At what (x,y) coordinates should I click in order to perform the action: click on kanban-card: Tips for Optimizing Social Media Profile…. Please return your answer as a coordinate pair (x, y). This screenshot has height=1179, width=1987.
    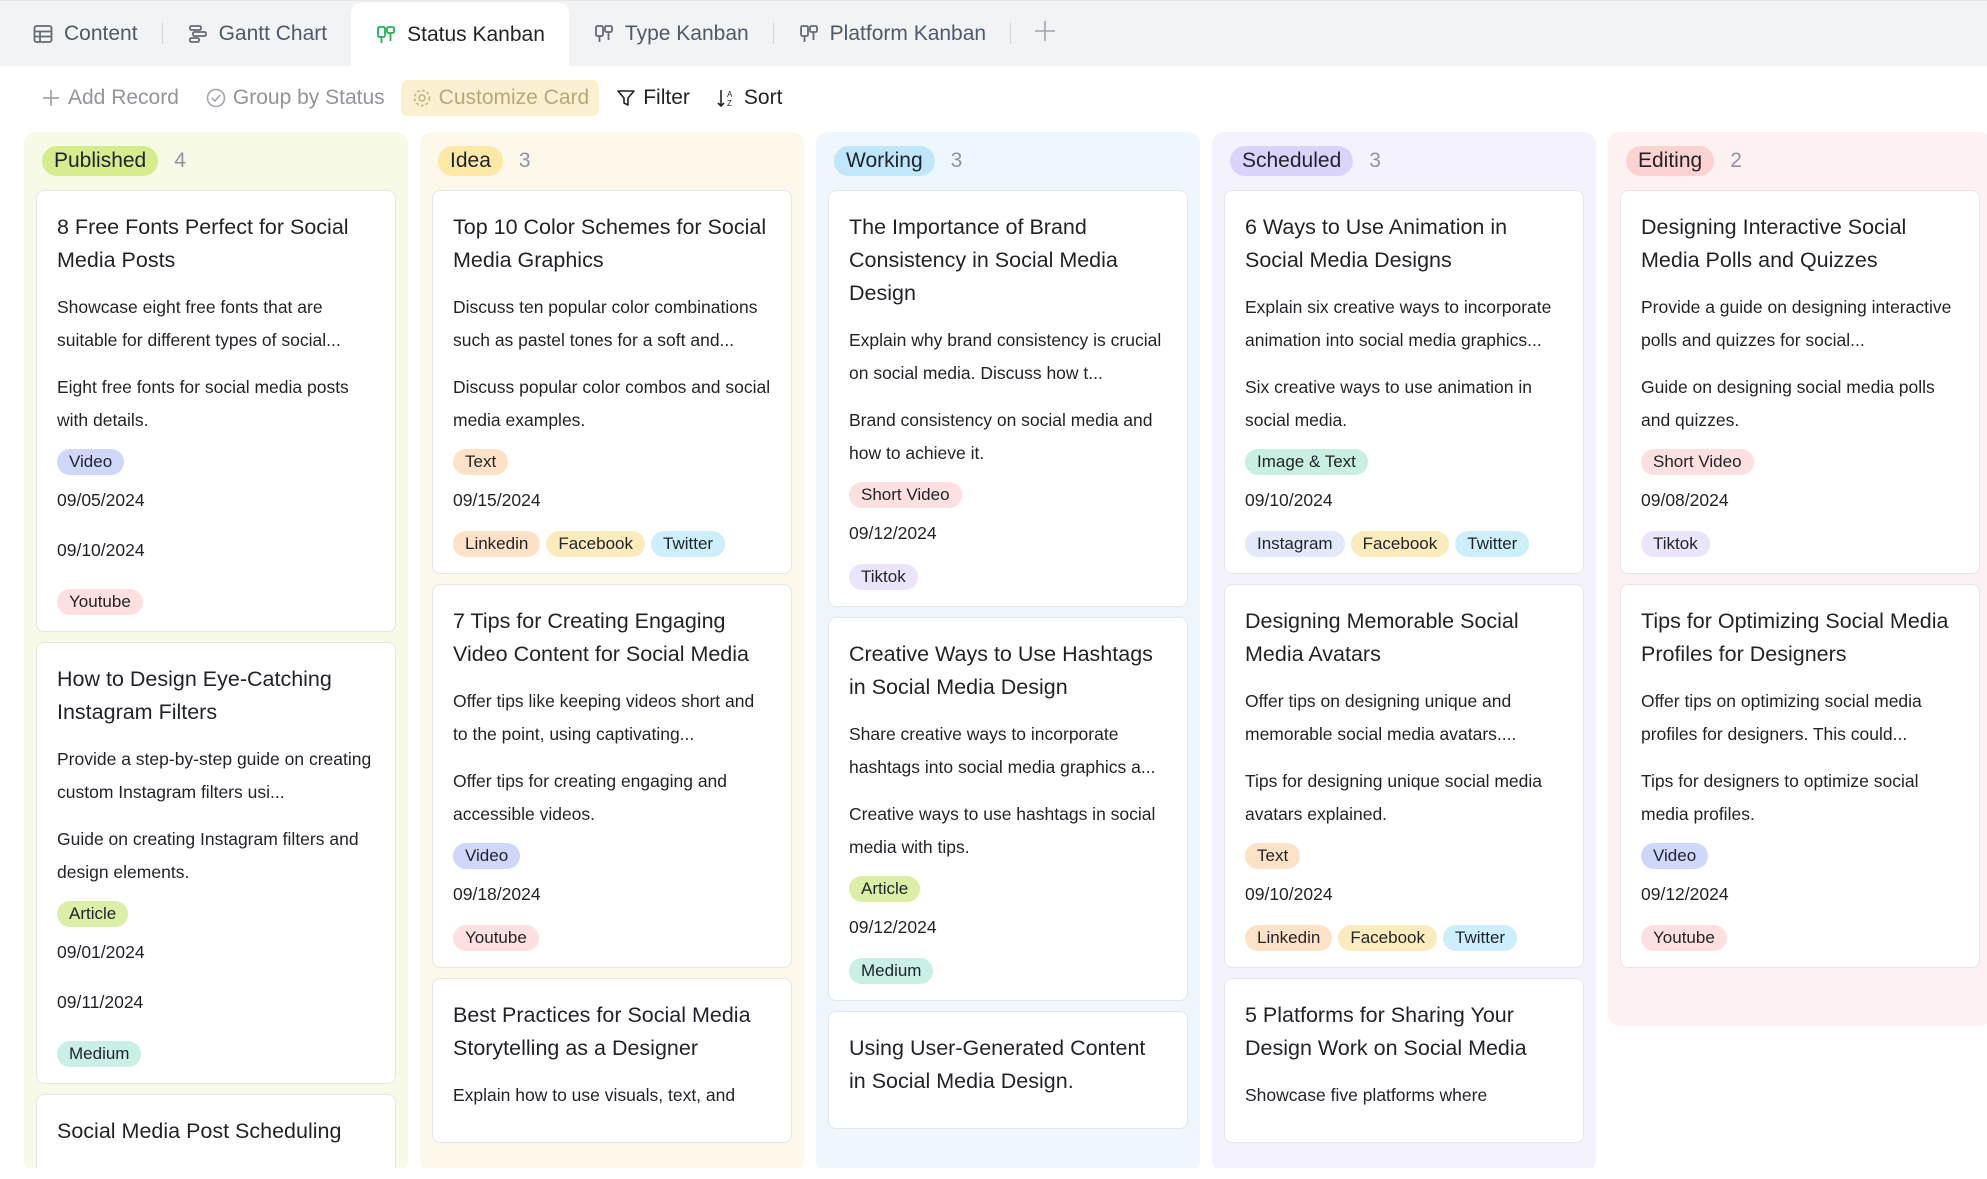
    Looking at the image, I should click on (1800, 776).